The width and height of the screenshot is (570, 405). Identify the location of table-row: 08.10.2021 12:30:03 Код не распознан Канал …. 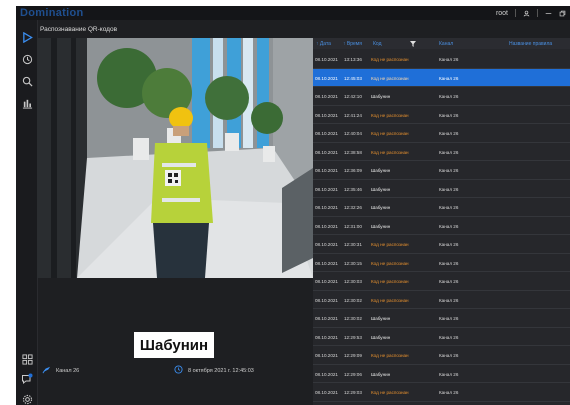
(441, 281).